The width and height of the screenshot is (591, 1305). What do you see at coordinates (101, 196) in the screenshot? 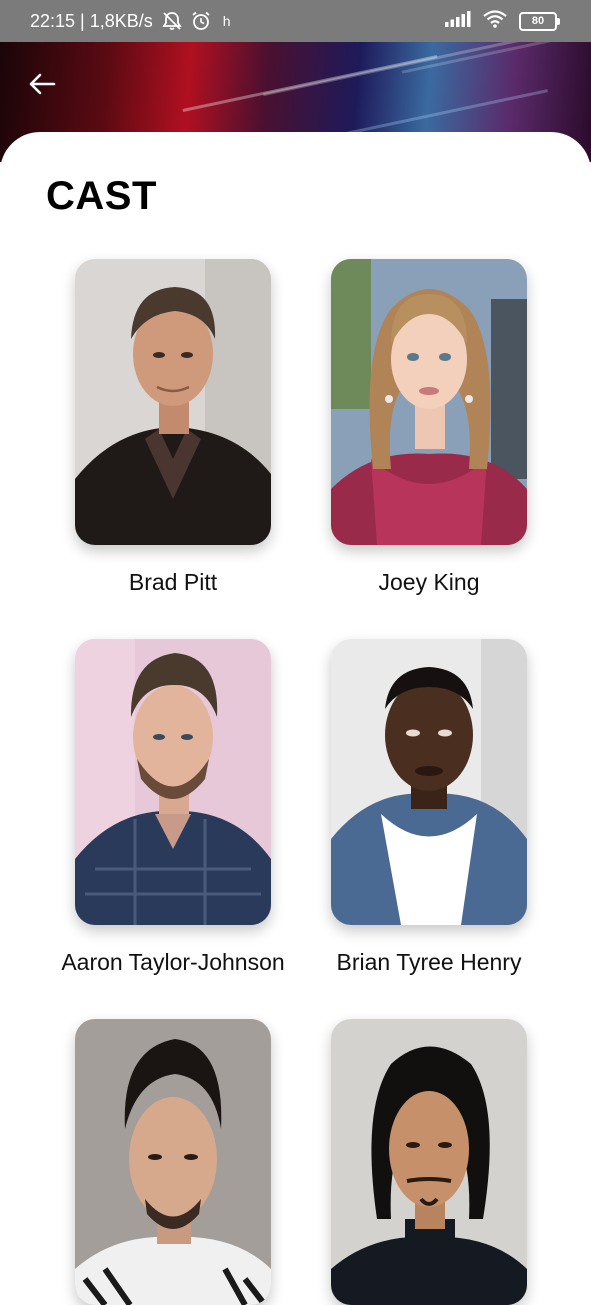
I see `page-title: CAST` at bounding box center [101, 196].